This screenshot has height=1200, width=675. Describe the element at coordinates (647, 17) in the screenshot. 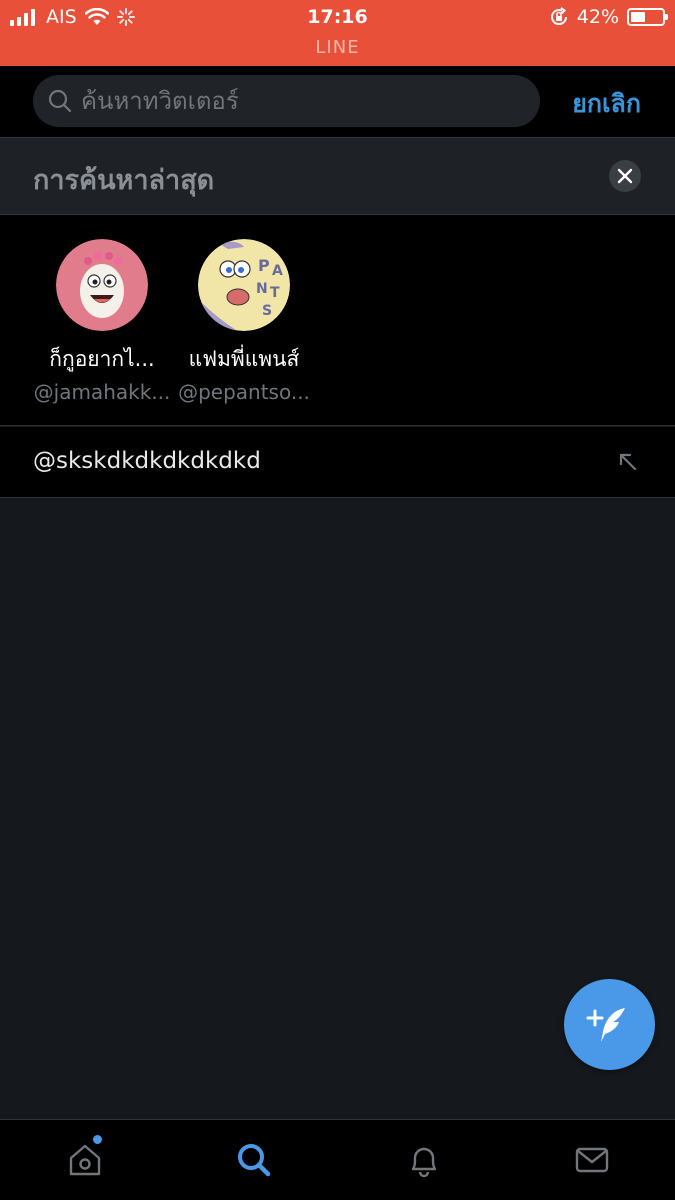

I see `battery-icon` at that location.